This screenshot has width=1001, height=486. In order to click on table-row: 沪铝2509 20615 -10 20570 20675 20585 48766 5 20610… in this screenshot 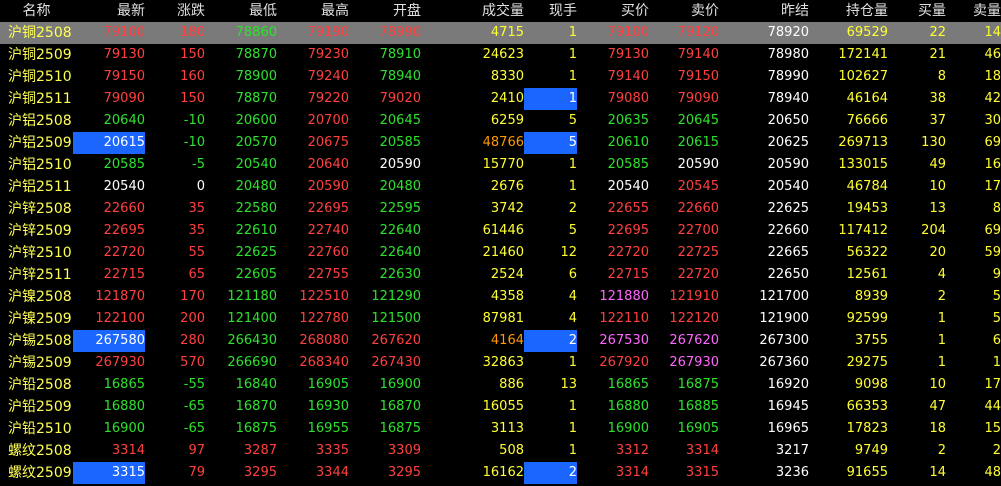, I will do `click(500, 143)`.